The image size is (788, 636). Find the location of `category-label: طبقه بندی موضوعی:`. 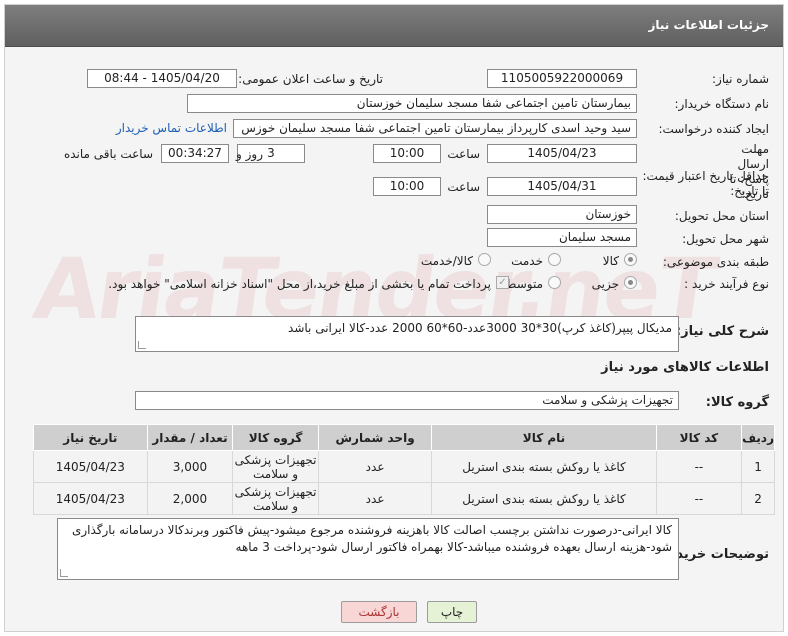

category-label: طبقه بندی موضوعی: is located at coordinates (715, 262).